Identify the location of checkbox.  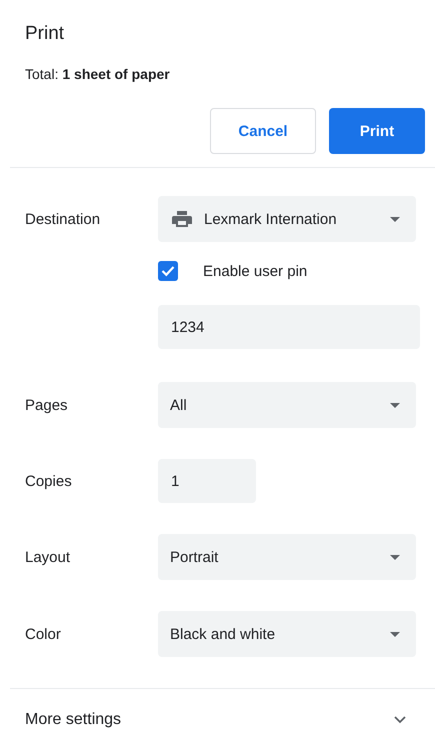
(168, 271).